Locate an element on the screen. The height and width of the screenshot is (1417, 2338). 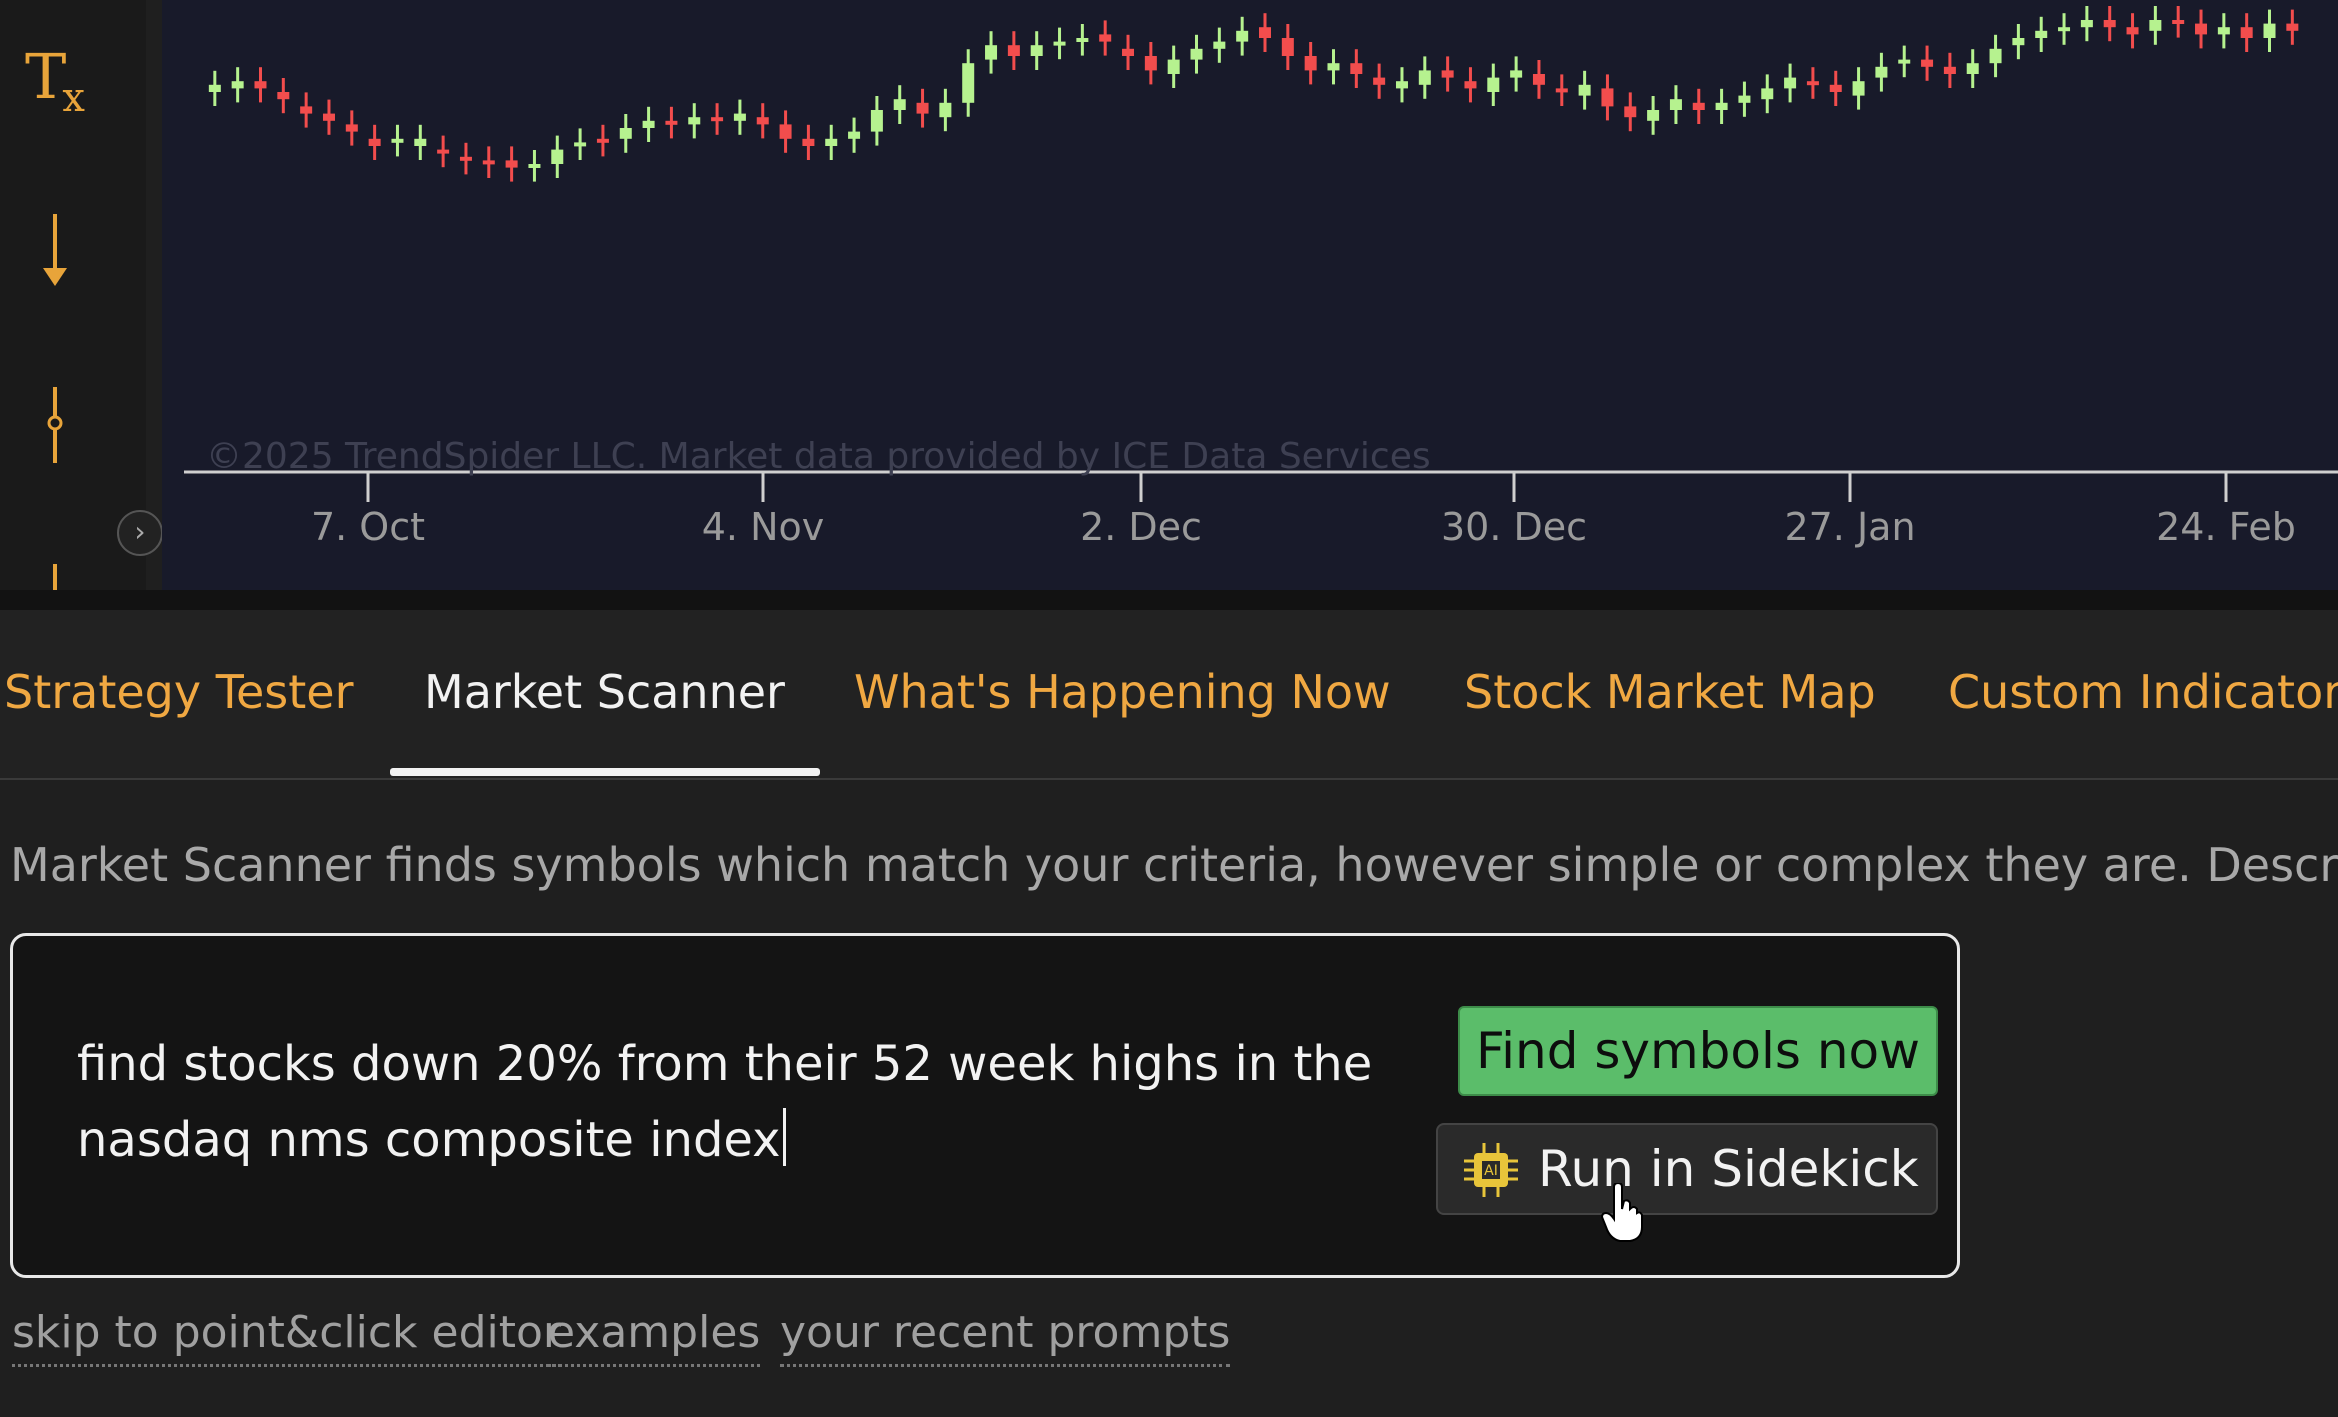
tab-strategy-tester: Strategy Tester is located at coordinates (179, 692).